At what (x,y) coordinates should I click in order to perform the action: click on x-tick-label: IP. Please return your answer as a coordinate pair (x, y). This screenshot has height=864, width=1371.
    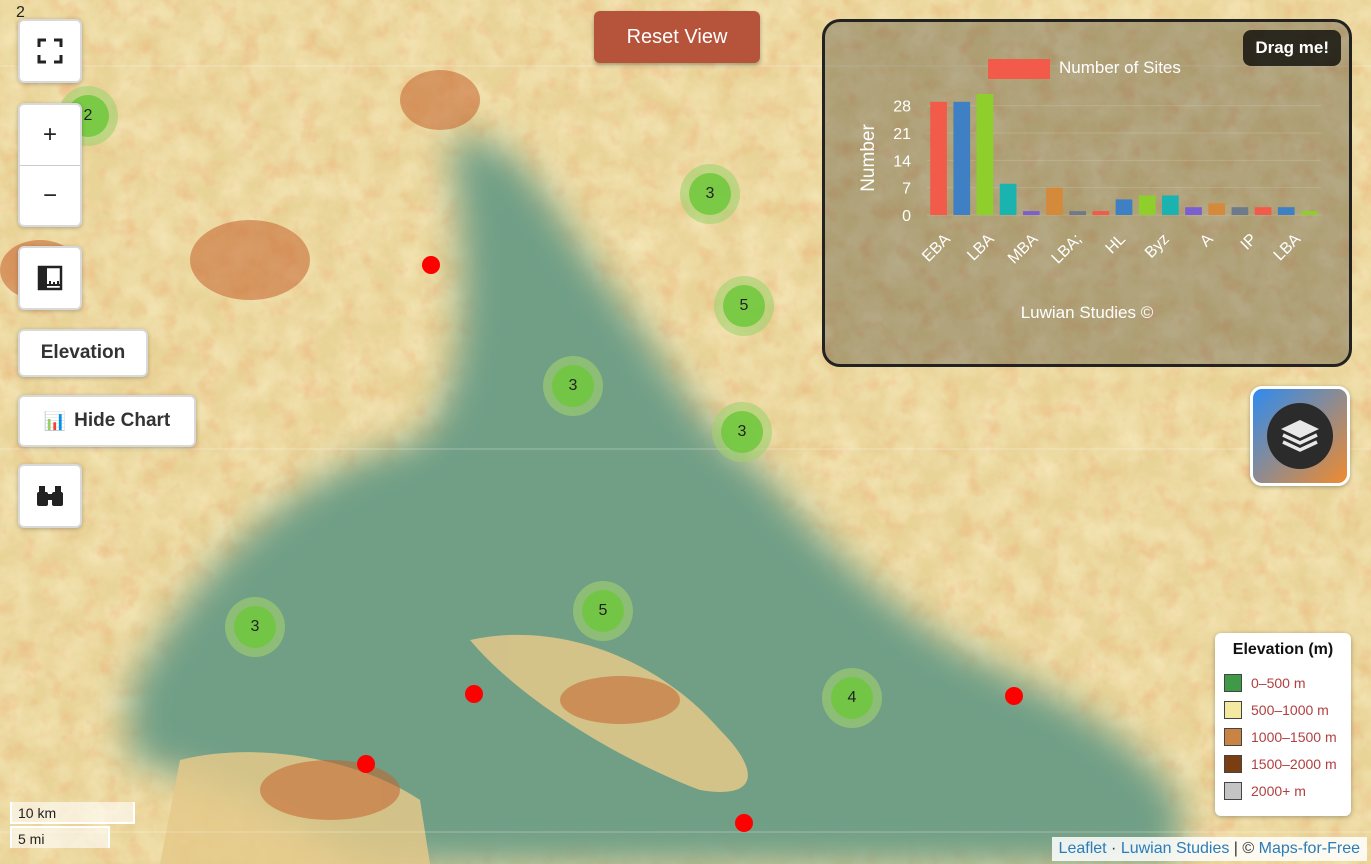
    Looking at the image, I should click on (1249, 242).